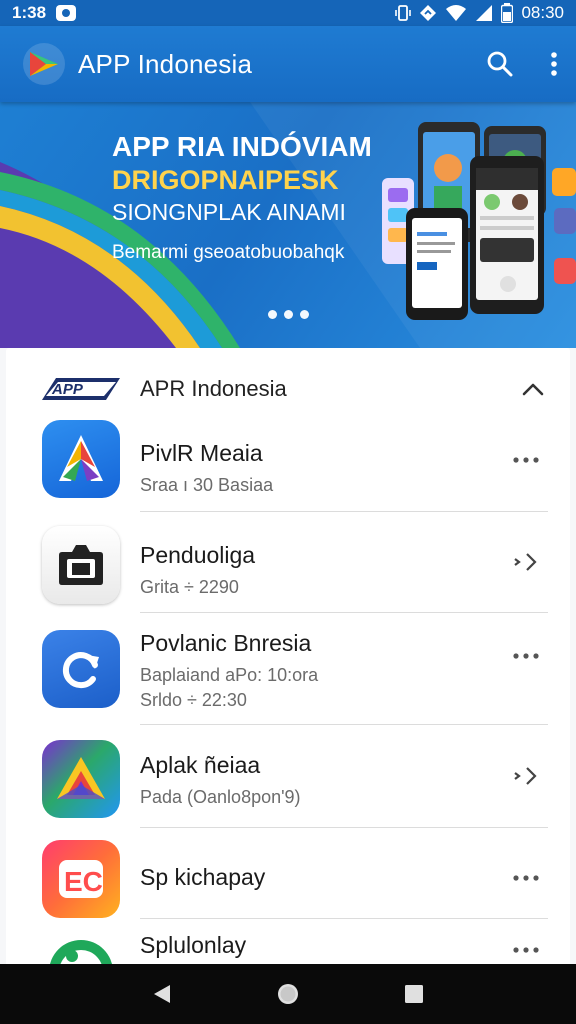  I want to click on more-vert-icon, so click(554, 64).